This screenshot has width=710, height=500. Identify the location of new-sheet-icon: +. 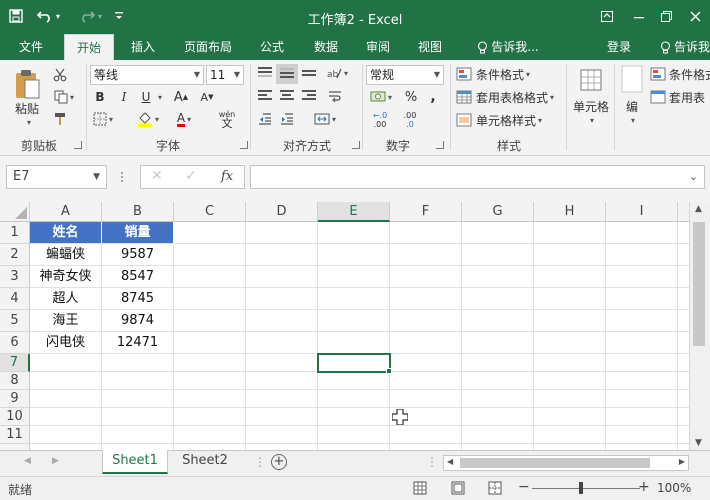
(279, 462).